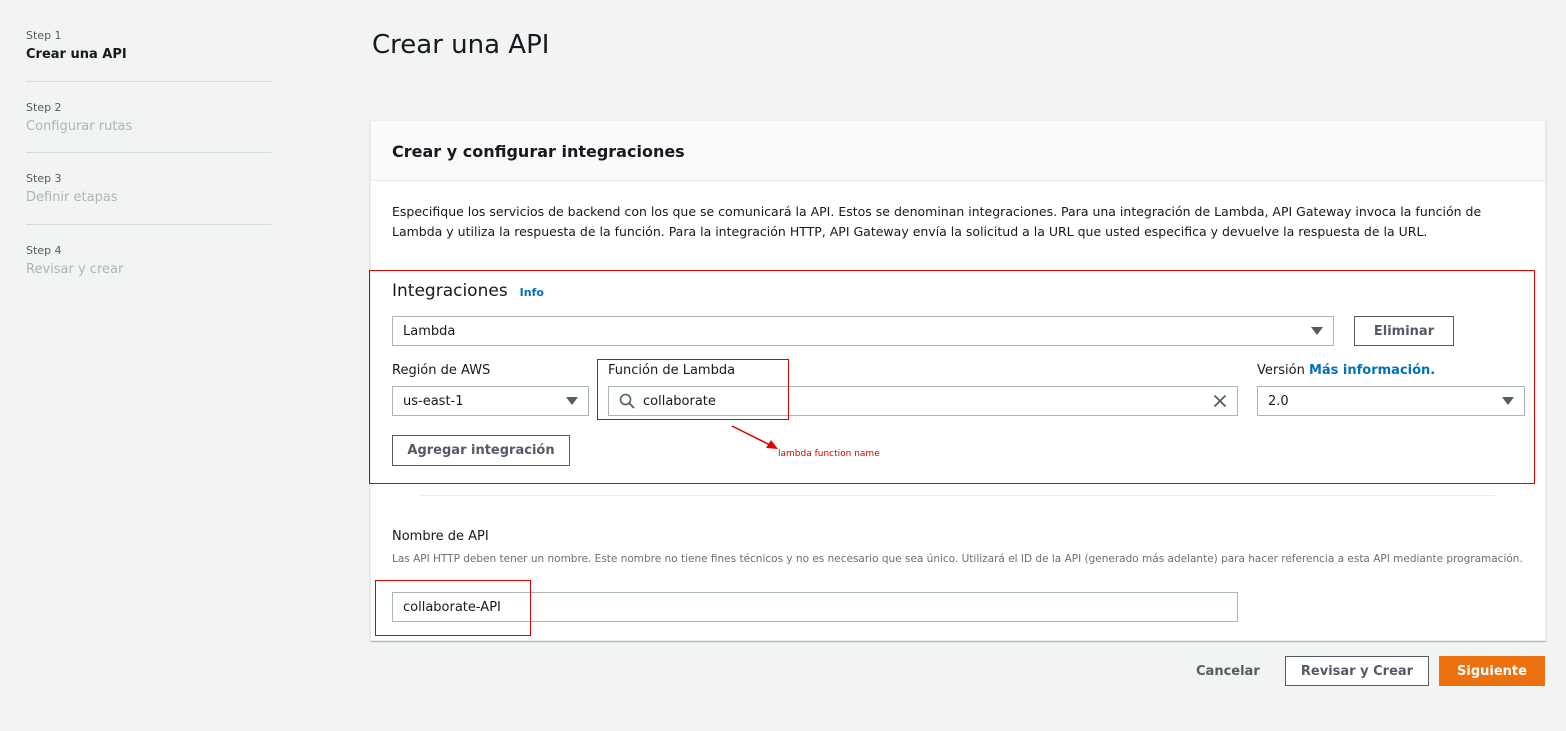  What do you see at coordinates (1391, 401) in the screenshot?
I see `version-select: 2.0` at bounding box center [1391, 401].